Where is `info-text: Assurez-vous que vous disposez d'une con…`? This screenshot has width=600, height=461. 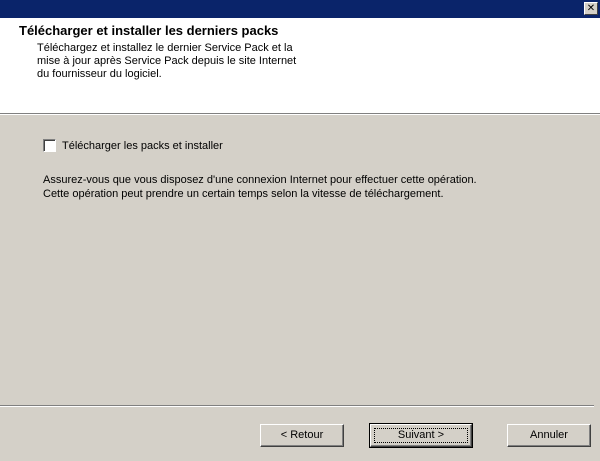 info-text: Assurez-vous que vous disposez d'une con… is located at coordinates (313, 187).